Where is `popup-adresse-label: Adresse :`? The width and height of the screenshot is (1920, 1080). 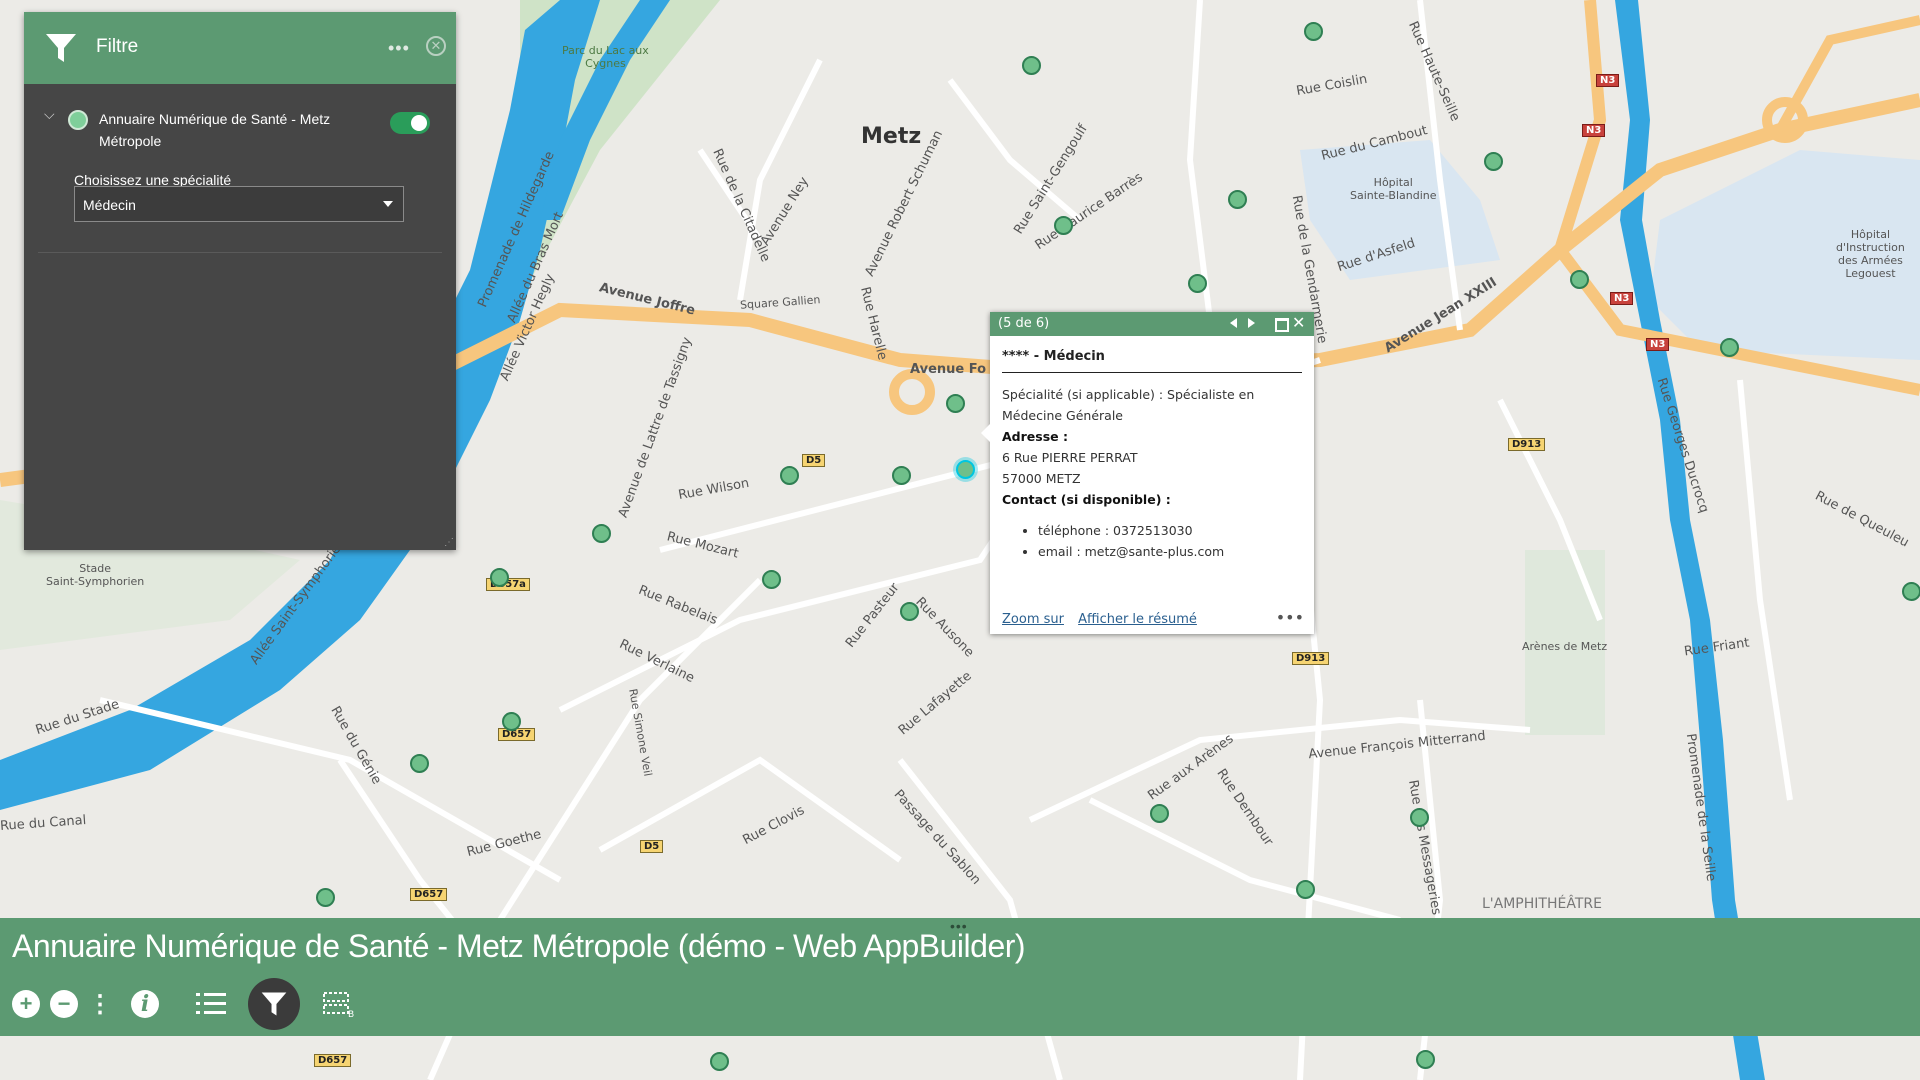
popup-adresse-label: Adresse : is located at coordinates (1035, 436).